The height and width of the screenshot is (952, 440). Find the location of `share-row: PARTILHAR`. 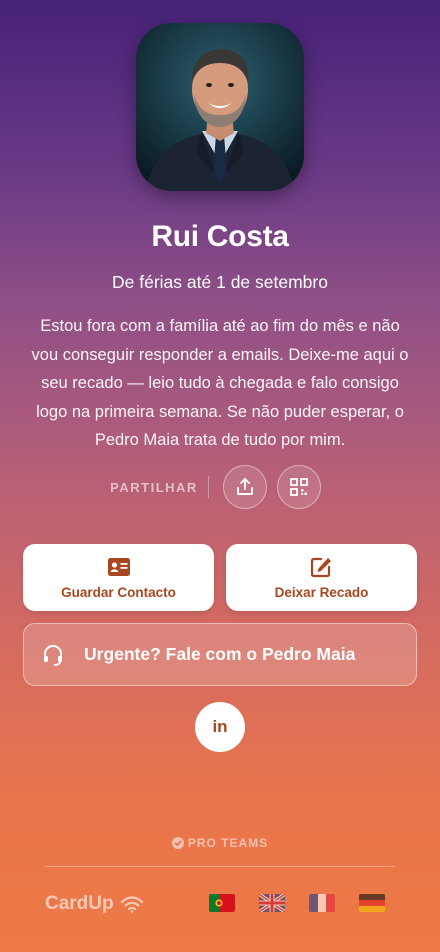

share-row: PARTILHAR is located at coordinates (220, 487).